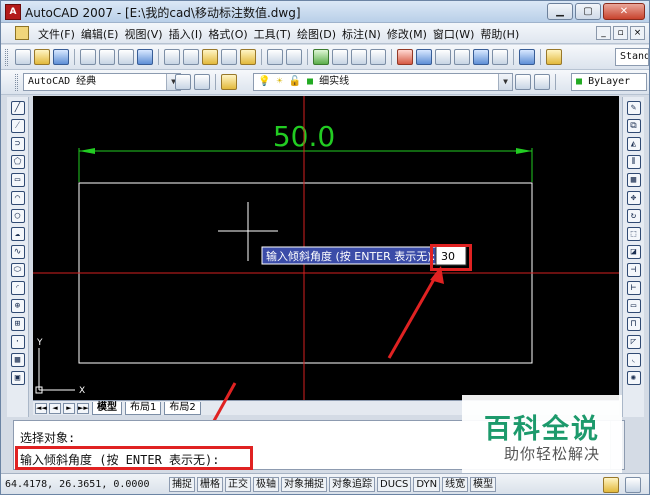 This screenshot has height=495, width=650. I want to click on grid-toggle: 栅格, so click(210, 484).